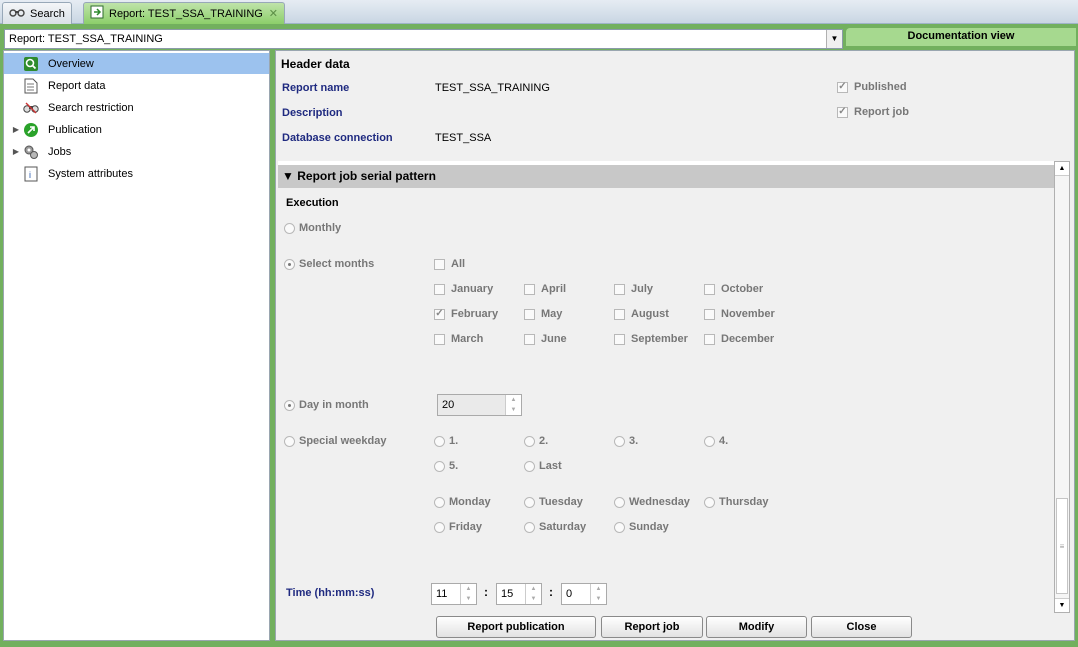  What do you see at coordinates (543, 466) in the screenshot?
I see `ordinal-radio: Last` at bounding box center [543, 466].